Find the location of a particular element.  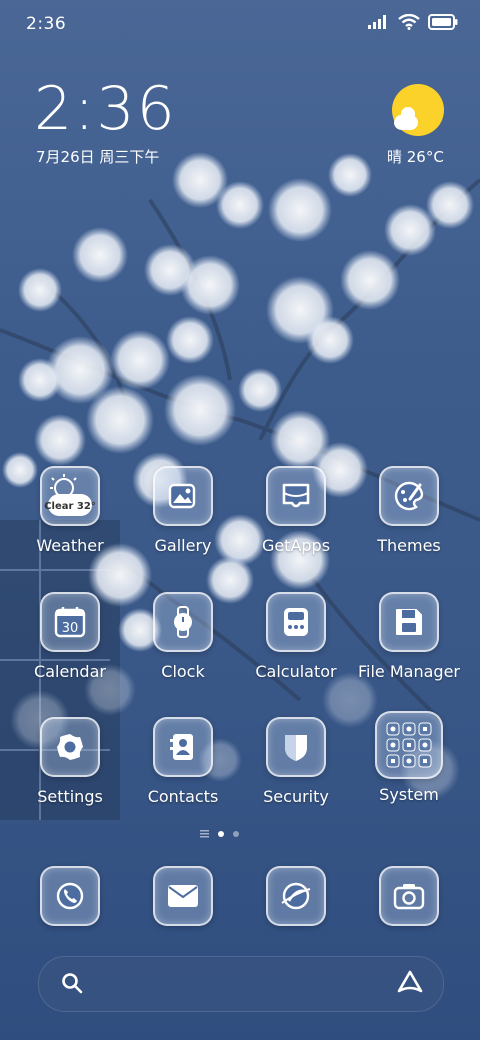

messages-icon is located at coordinates (183, 896).